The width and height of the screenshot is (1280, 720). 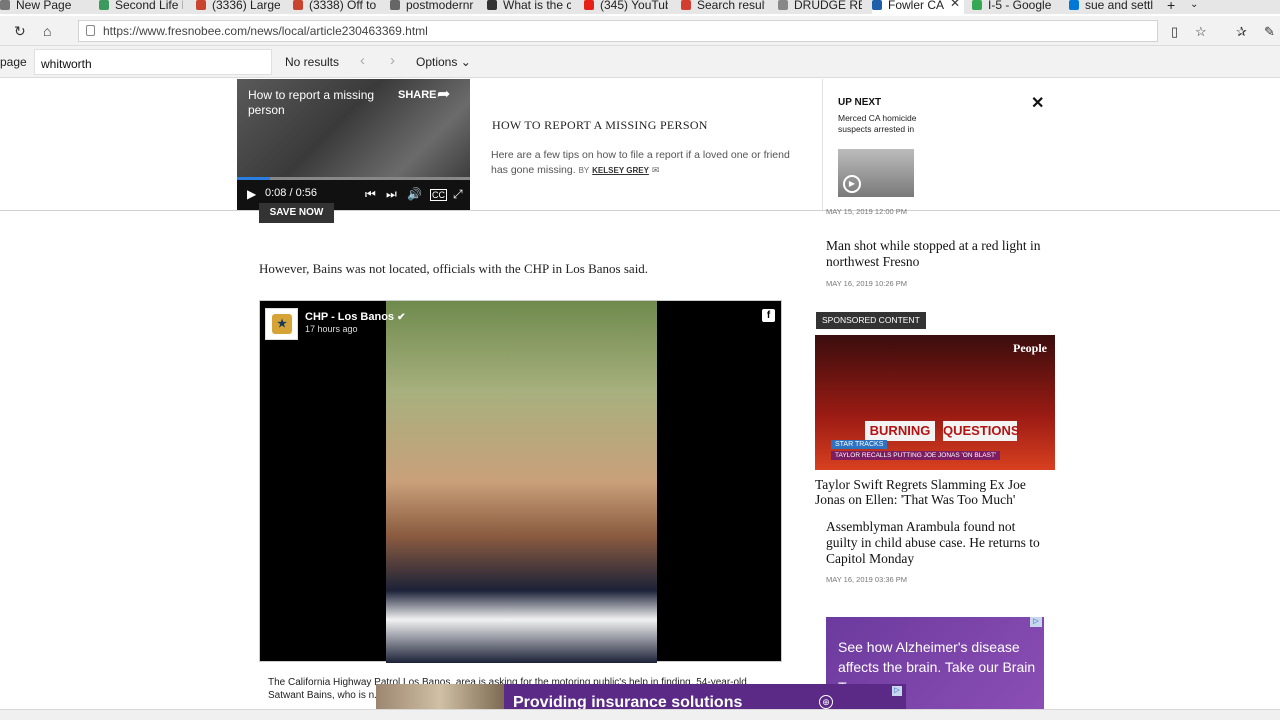 What do you see at coordinates (783, 5) in the screenshot?
I see `drudge-icon` at bounding box center [783, 5].